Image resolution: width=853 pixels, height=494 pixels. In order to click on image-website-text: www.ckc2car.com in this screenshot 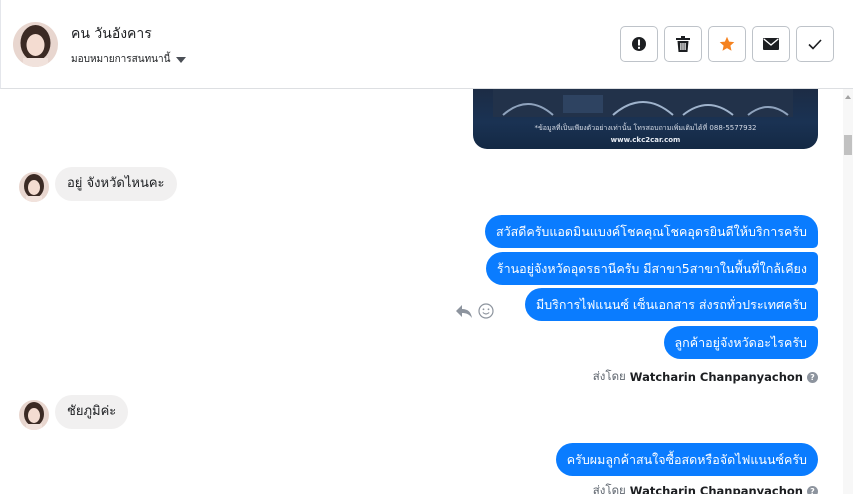, I will do `click(645, 140)`.